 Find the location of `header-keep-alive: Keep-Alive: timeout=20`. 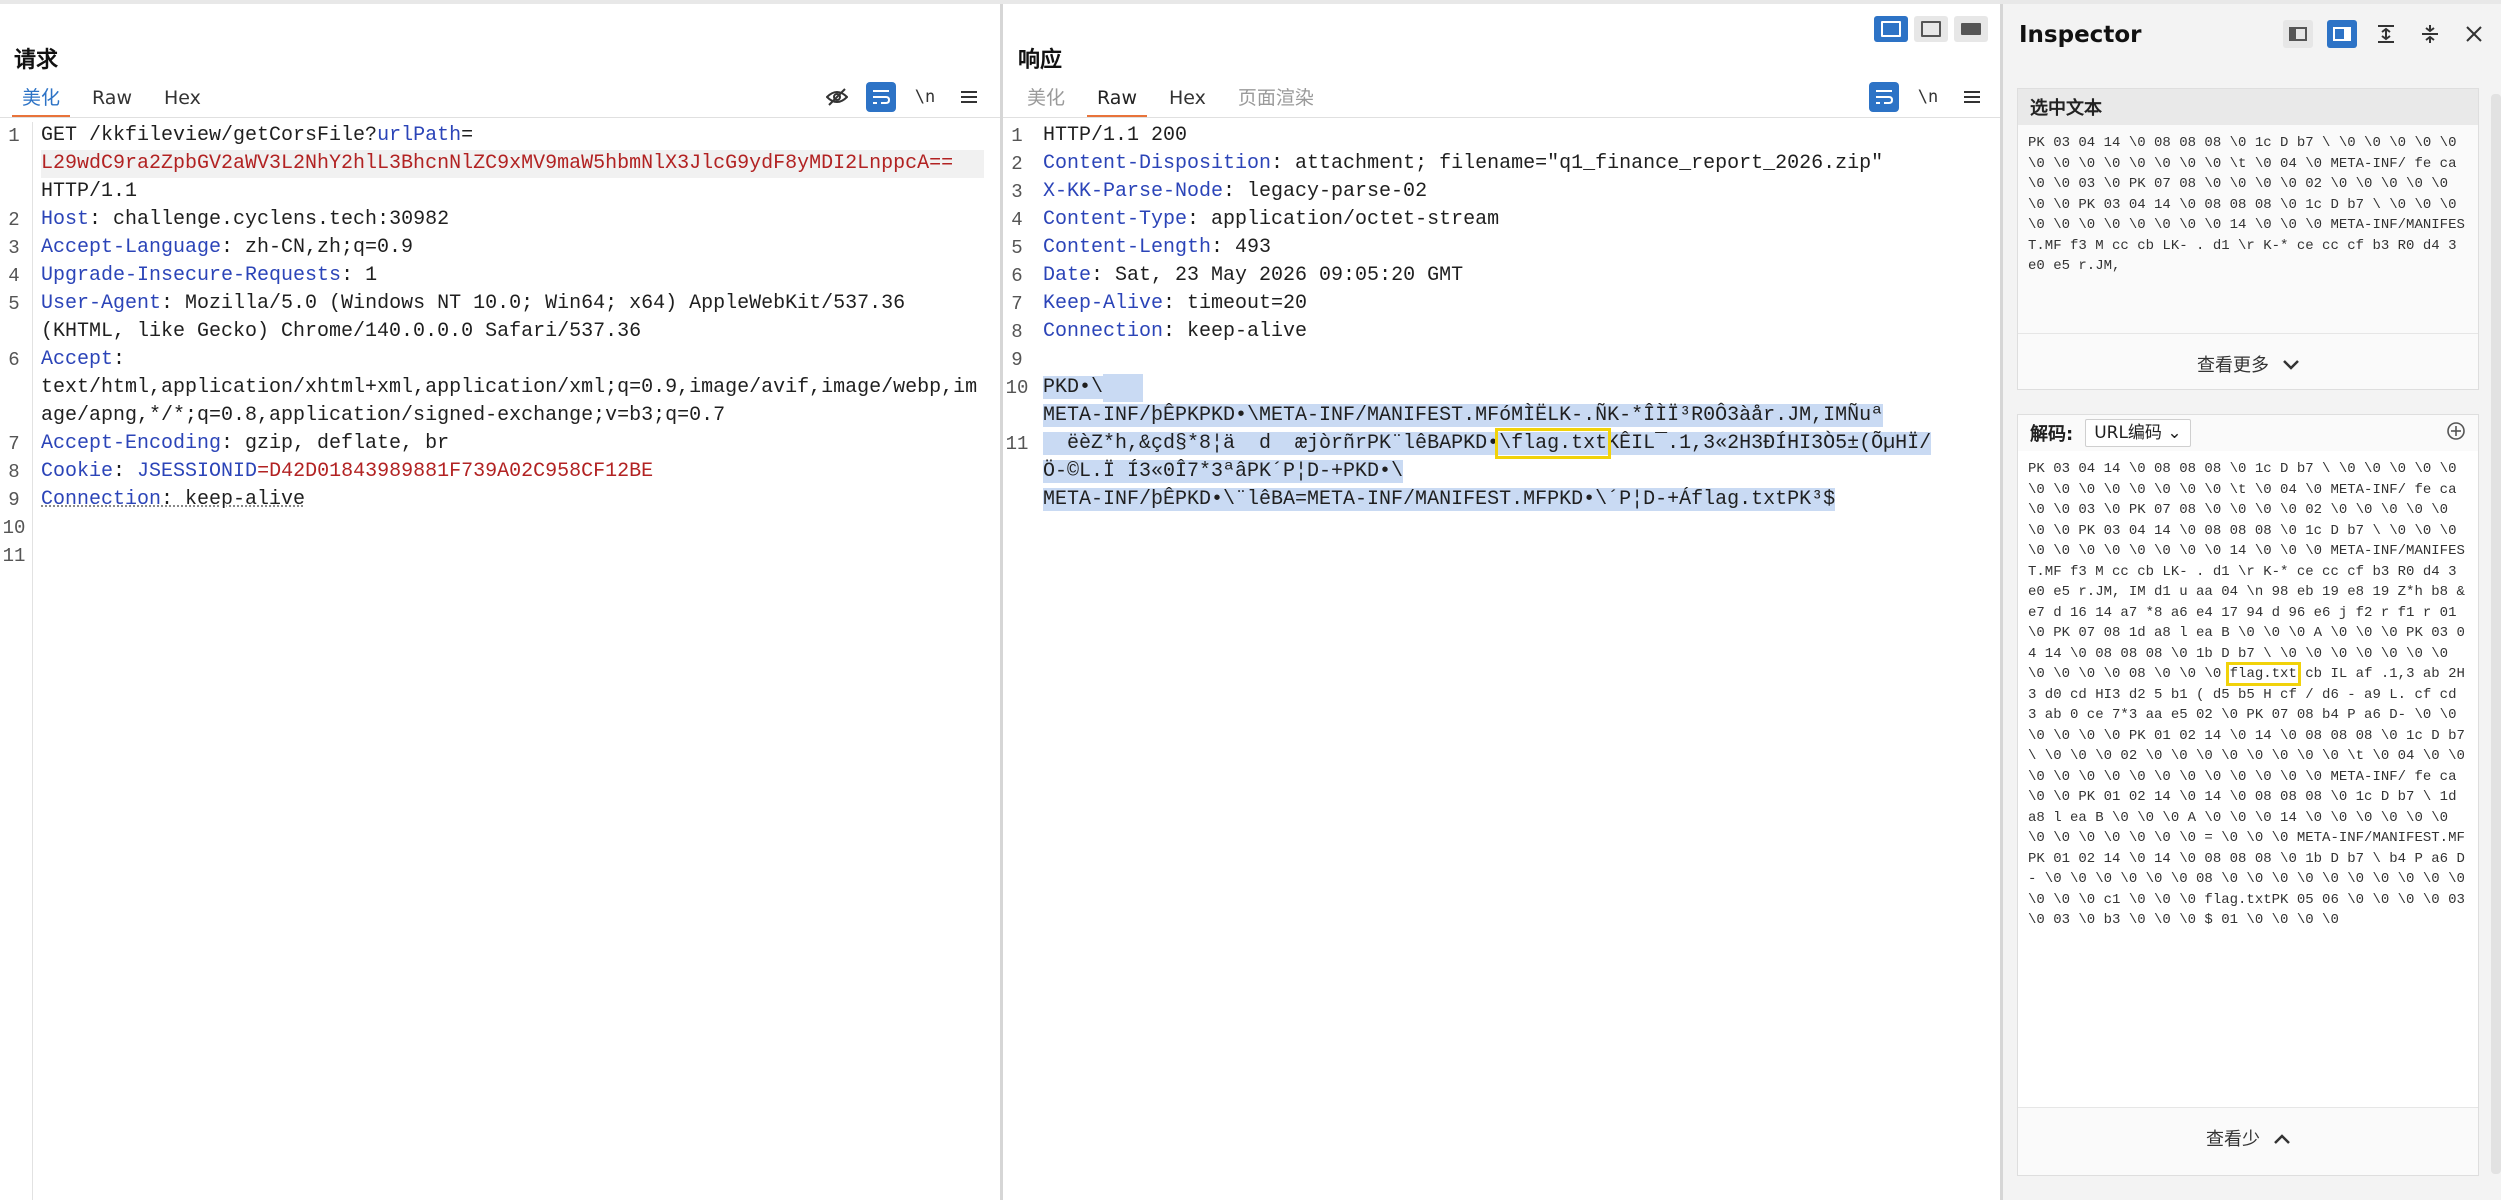

header-keep-alive: Keep-Alive: timeout=20 is located at coordinates (1175, 304).